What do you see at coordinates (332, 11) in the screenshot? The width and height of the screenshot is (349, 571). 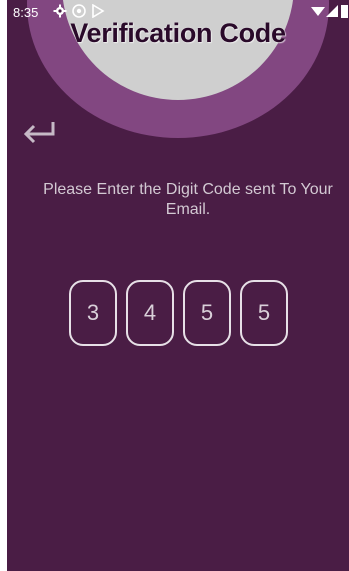 I see `signal-icon` at bounding box center [332, 11].